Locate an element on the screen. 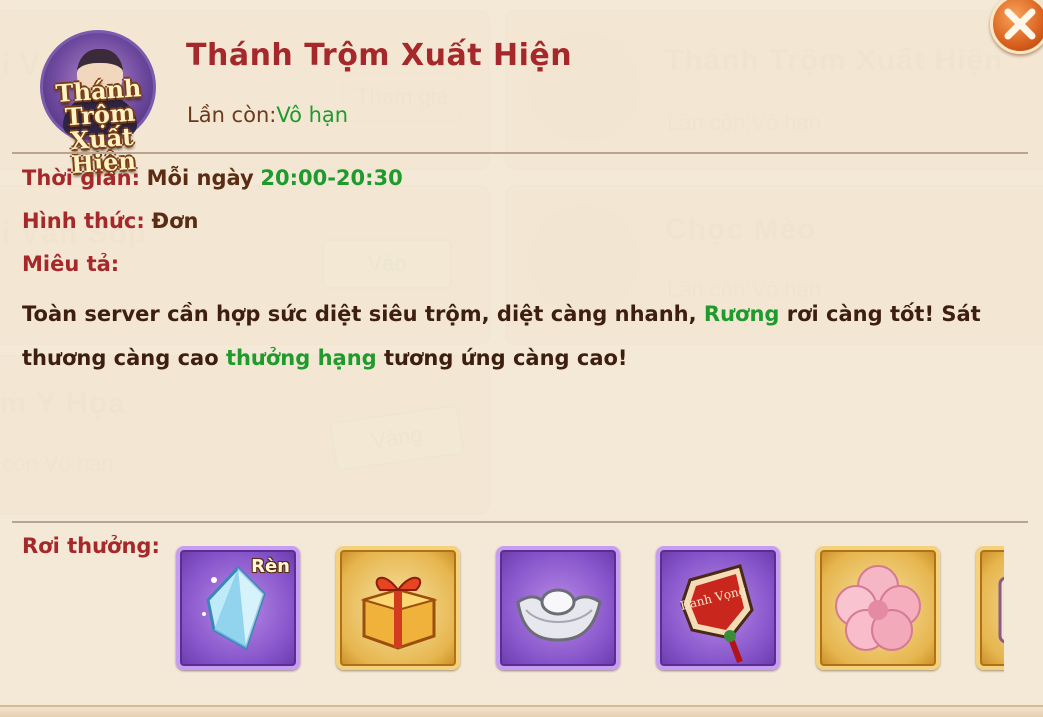  description-label: Miêu tả: is located at coordinates (71, 264).